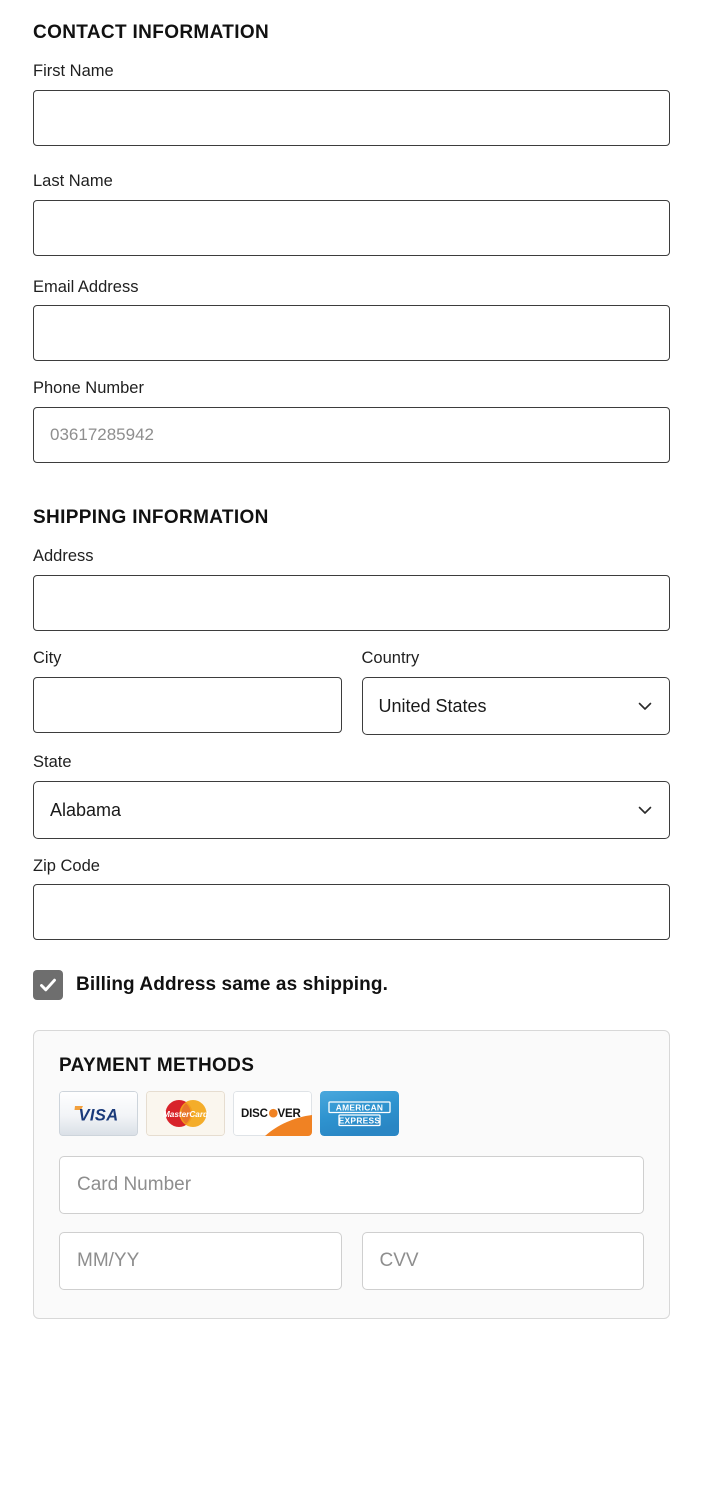  What do you see at coordinates (151, 32) in the screenshot?
I see `contact-information-heading: CONTACT INFORMATION` at bounding box center [151, 32].